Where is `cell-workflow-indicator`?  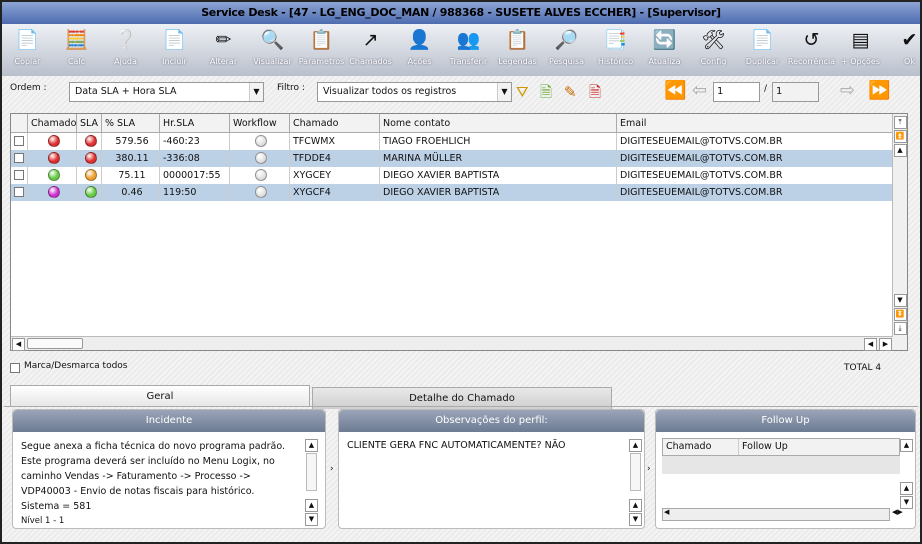
cell-workflow-indicator is located at coordinates (260, 192).